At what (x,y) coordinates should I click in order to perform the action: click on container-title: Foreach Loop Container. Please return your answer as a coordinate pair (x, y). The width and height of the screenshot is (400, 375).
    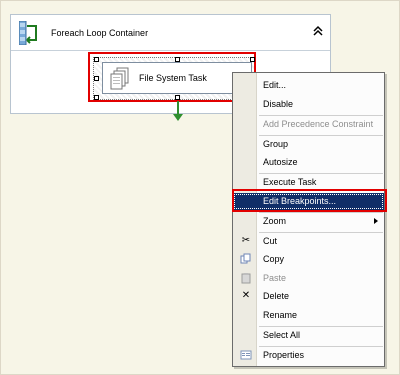
    Looking at the image, I should click on (100, 33).